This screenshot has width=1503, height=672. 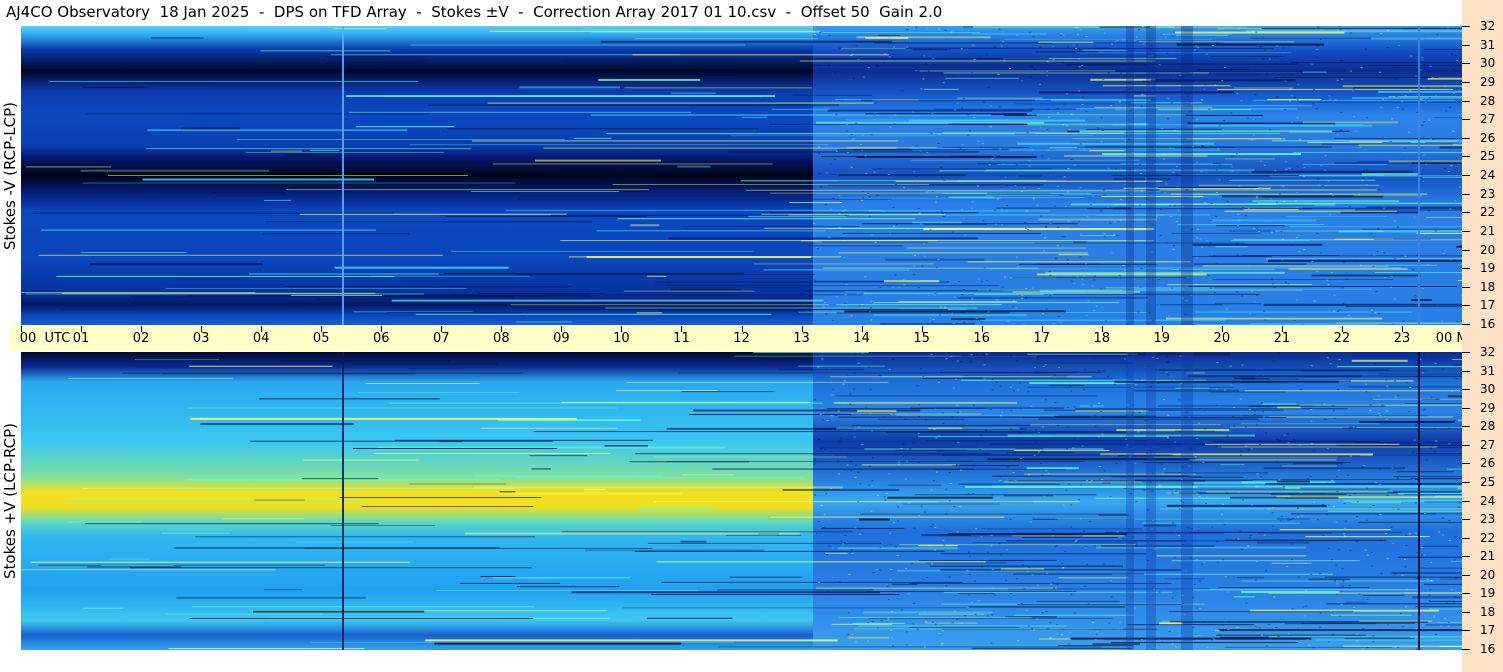 What do you see at coordinates (981, 338) in the screenshot?
I see `time-tick-label: 16` at bounding box center [981, 338].